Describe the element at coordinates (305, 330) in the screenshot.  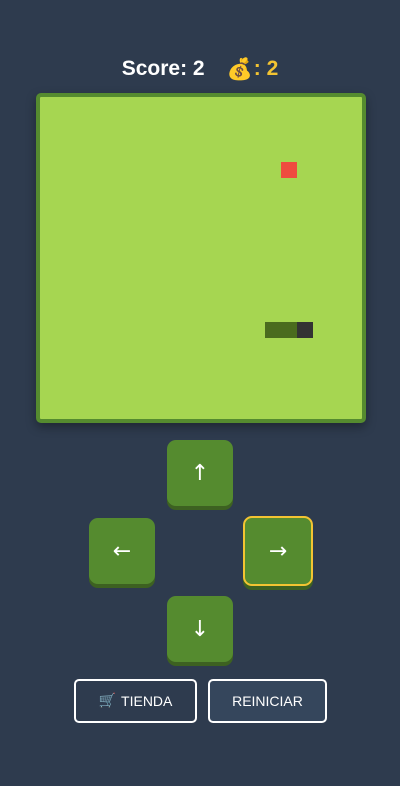
I see `snake-head` at that location.